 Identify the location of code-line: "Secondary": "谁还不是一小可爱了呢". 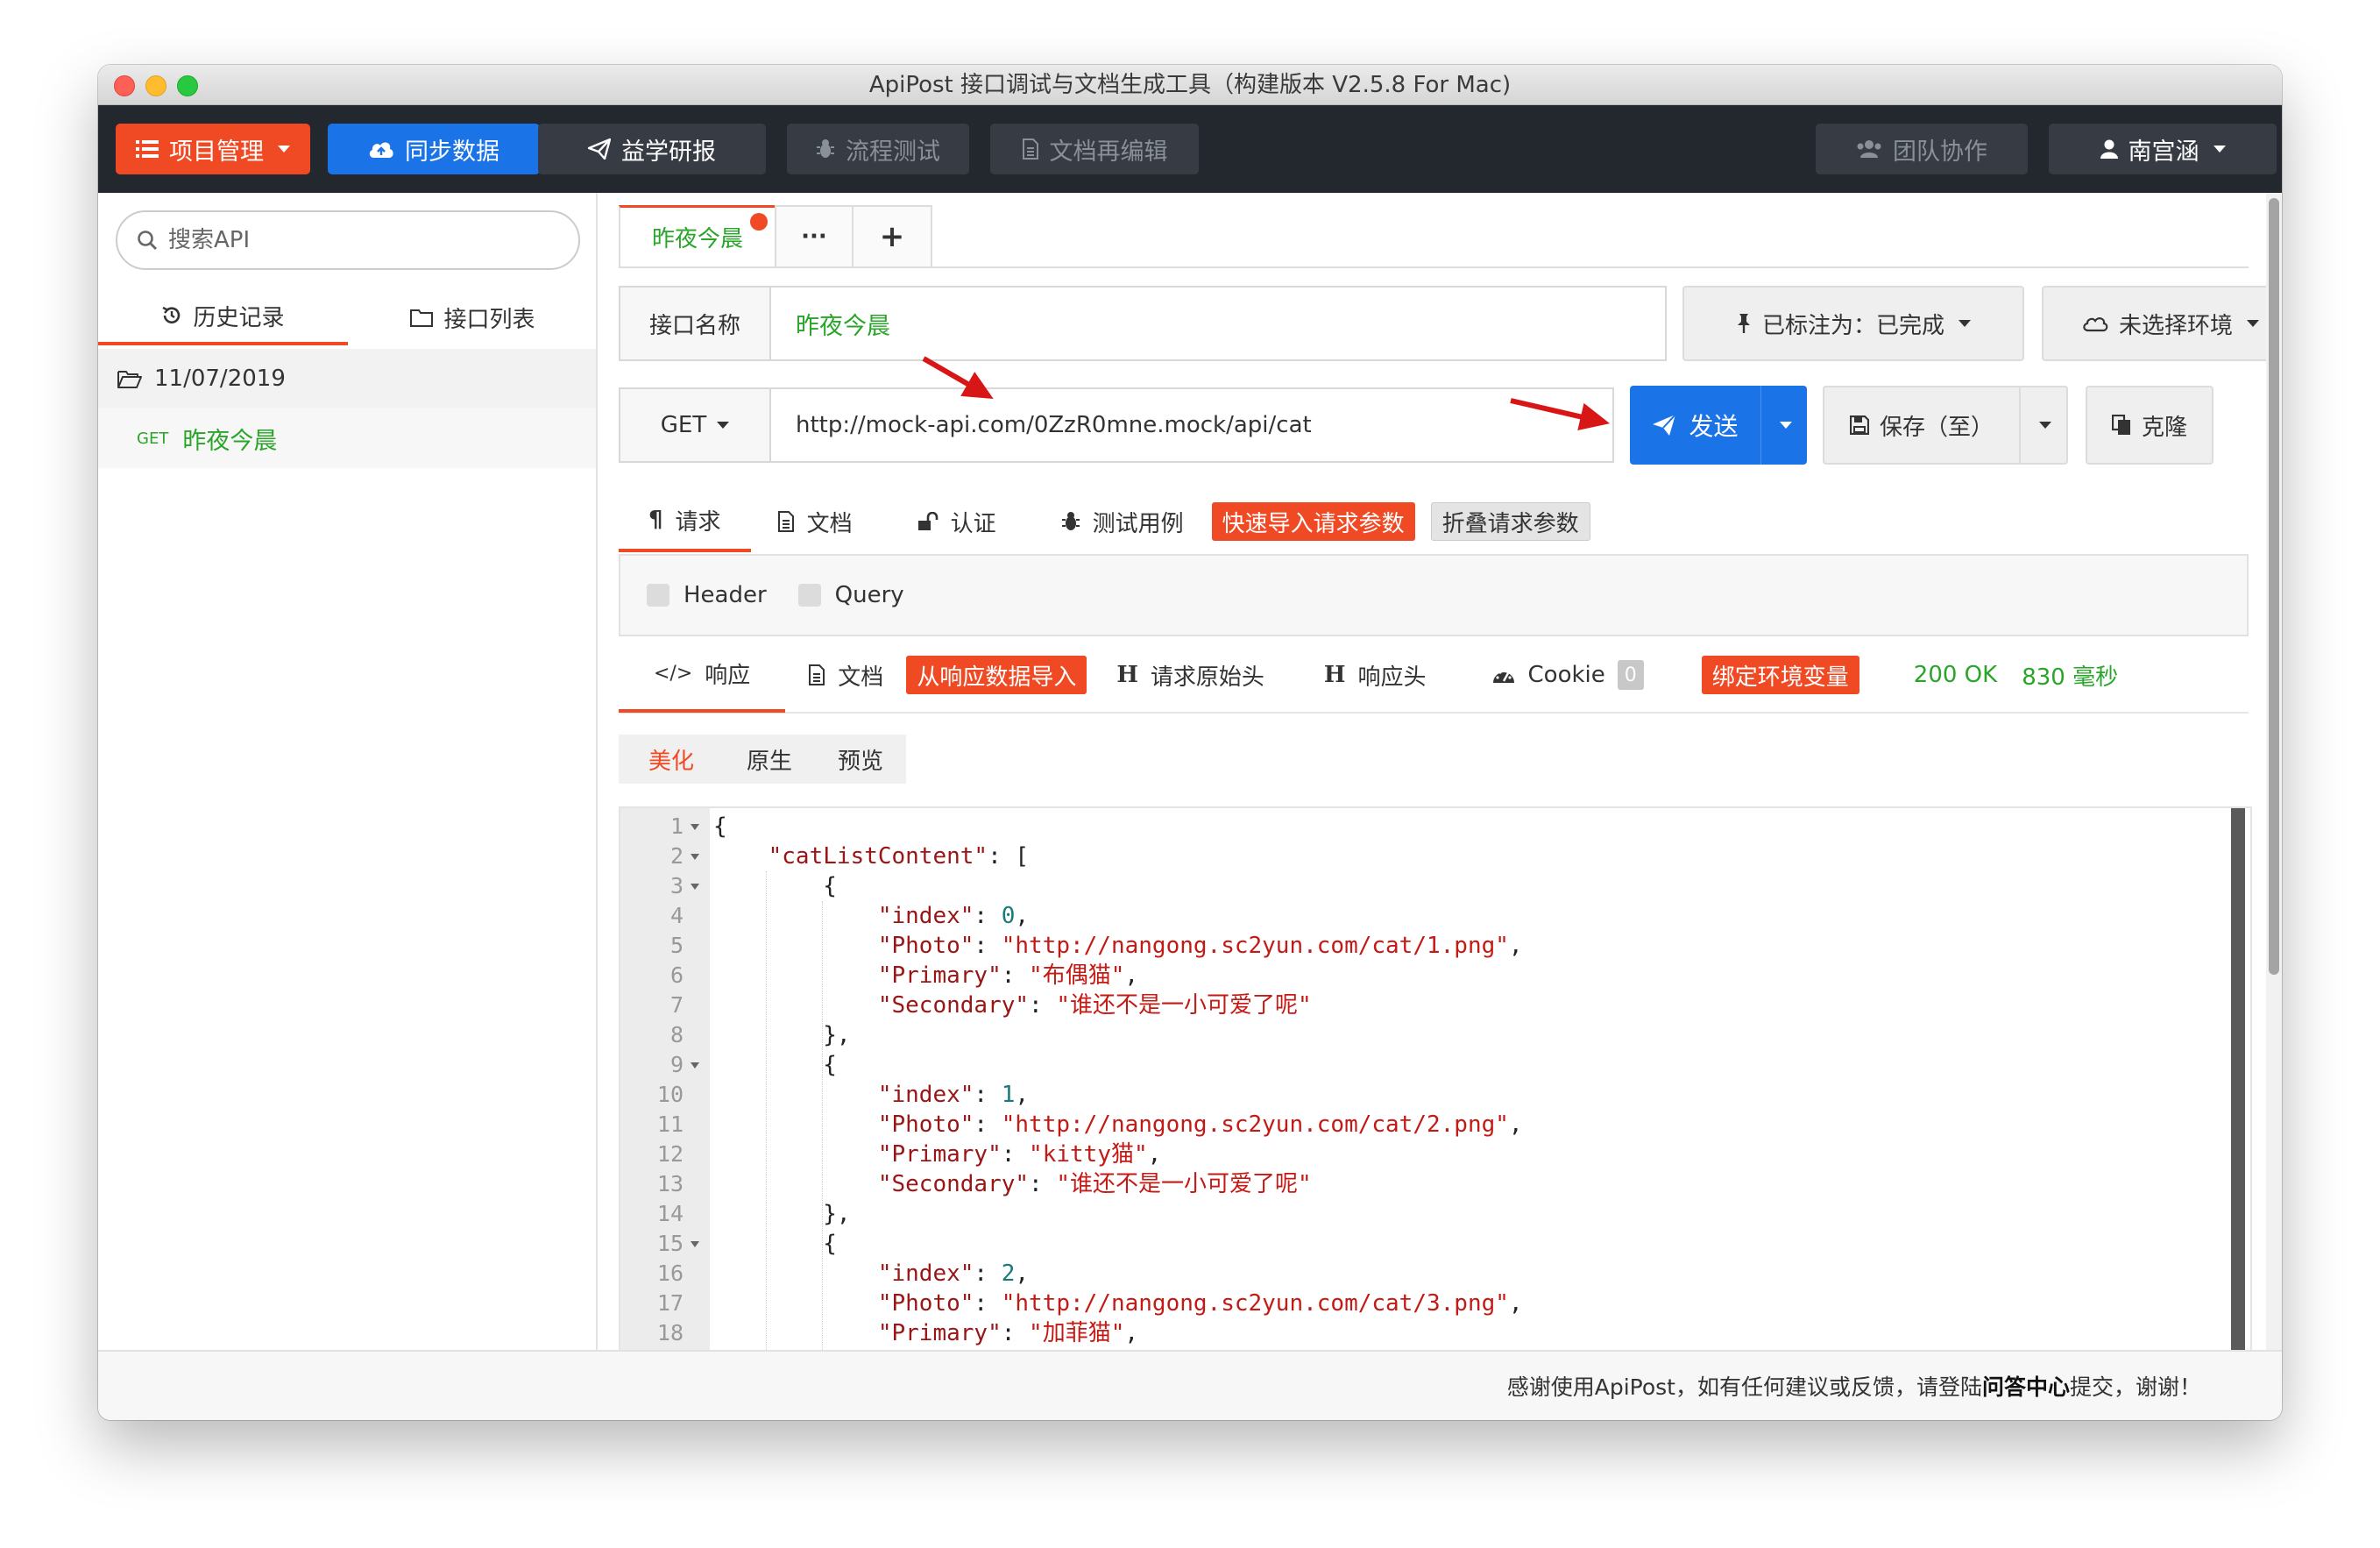
(1012, 1184).